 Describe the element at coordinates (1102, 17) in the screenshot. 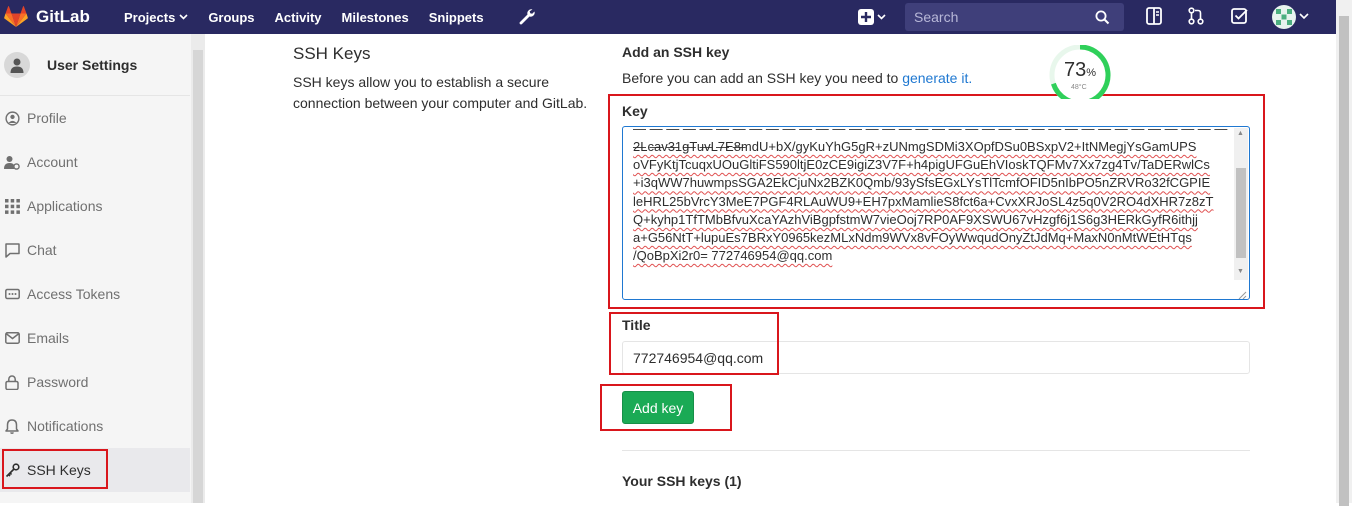

I see `search-icon` at that location.